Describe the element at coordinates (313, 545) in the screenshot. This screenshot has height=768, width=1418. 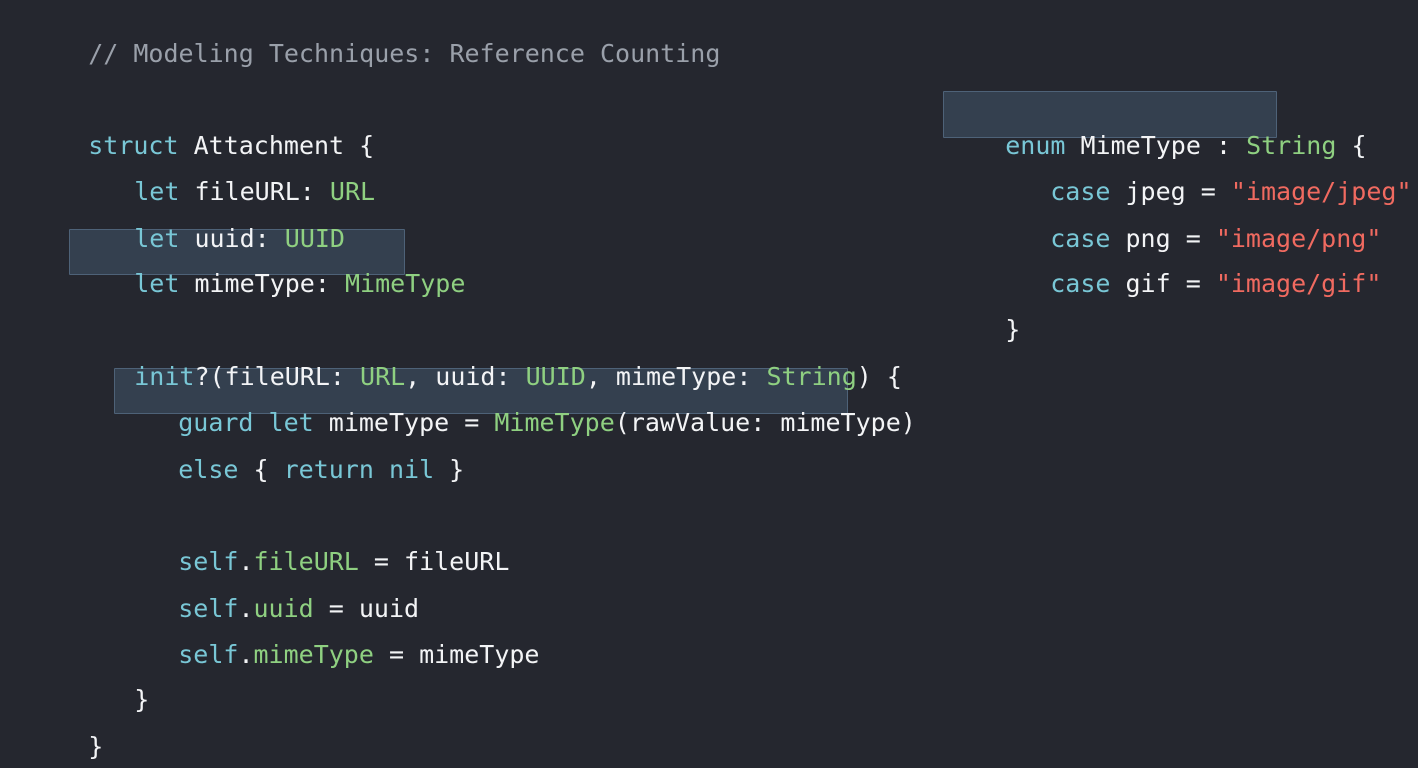
I see `assignment-fileurl: self.fileURL = fileURL` at that location.